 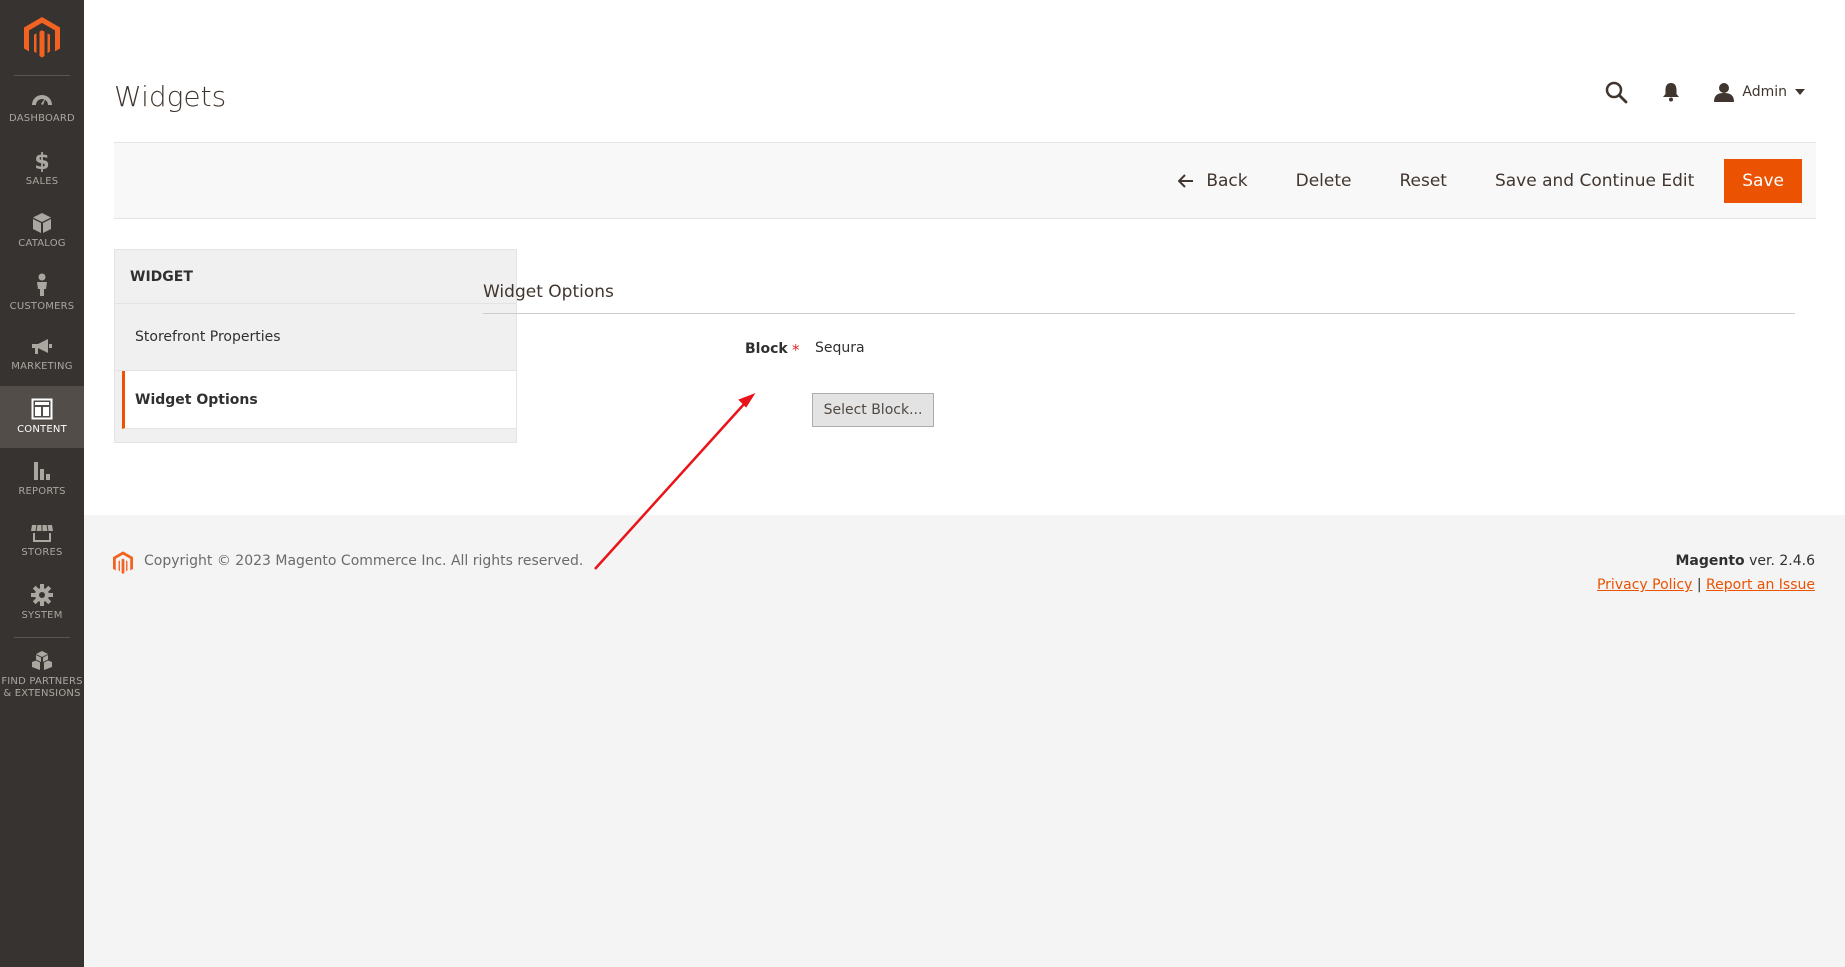 What do you see at coordinates (42, 355) in the screenshot?
I see `nav-marketing: MARKETING` at bounding box center [42, 355].